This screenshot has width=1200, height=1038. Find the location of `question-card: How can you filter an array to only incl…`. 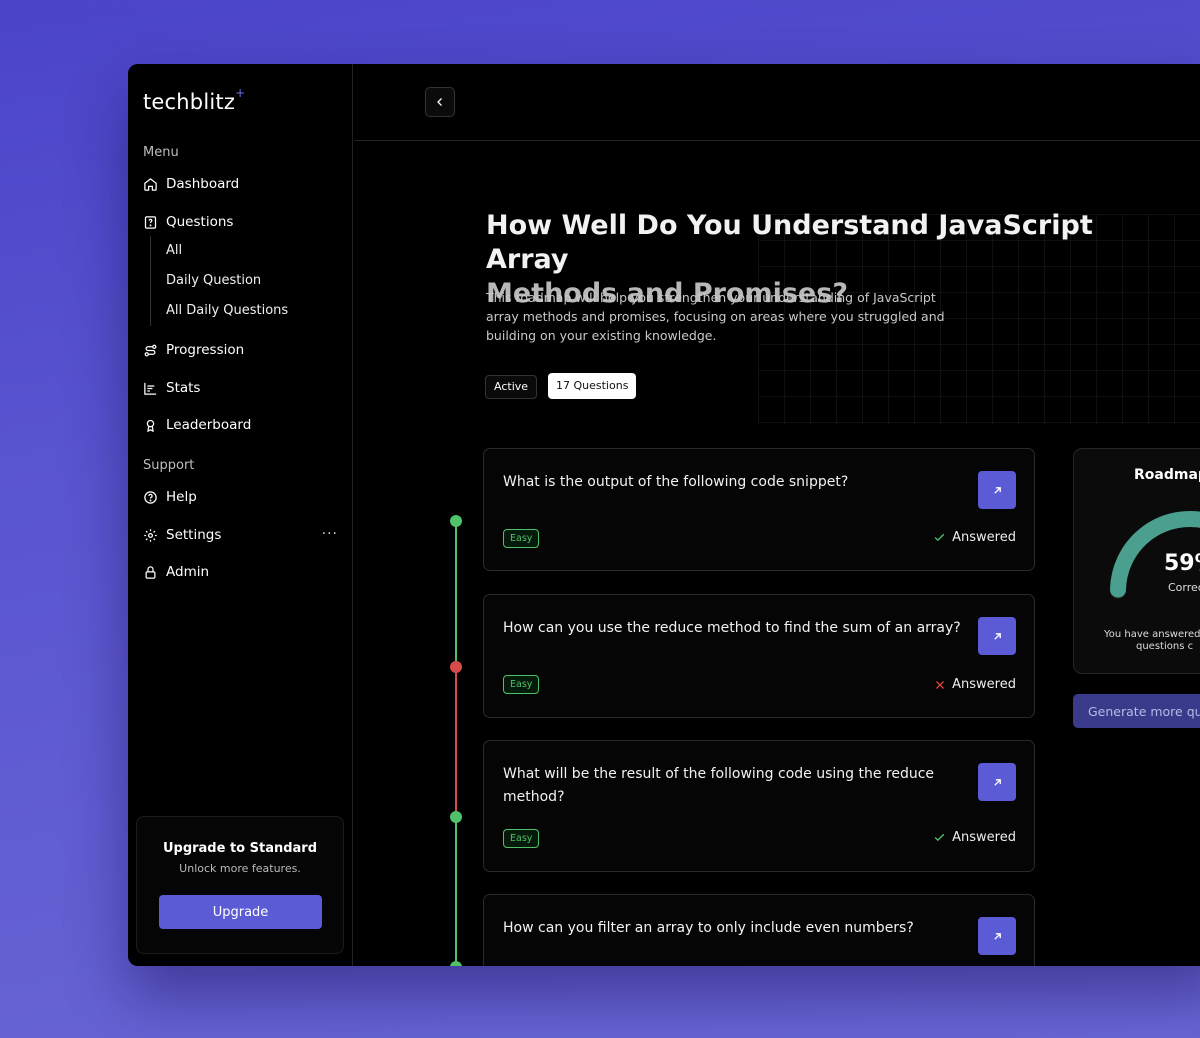

question-card: How can you filter an array to only incl… is located at coordinates (759, 930).